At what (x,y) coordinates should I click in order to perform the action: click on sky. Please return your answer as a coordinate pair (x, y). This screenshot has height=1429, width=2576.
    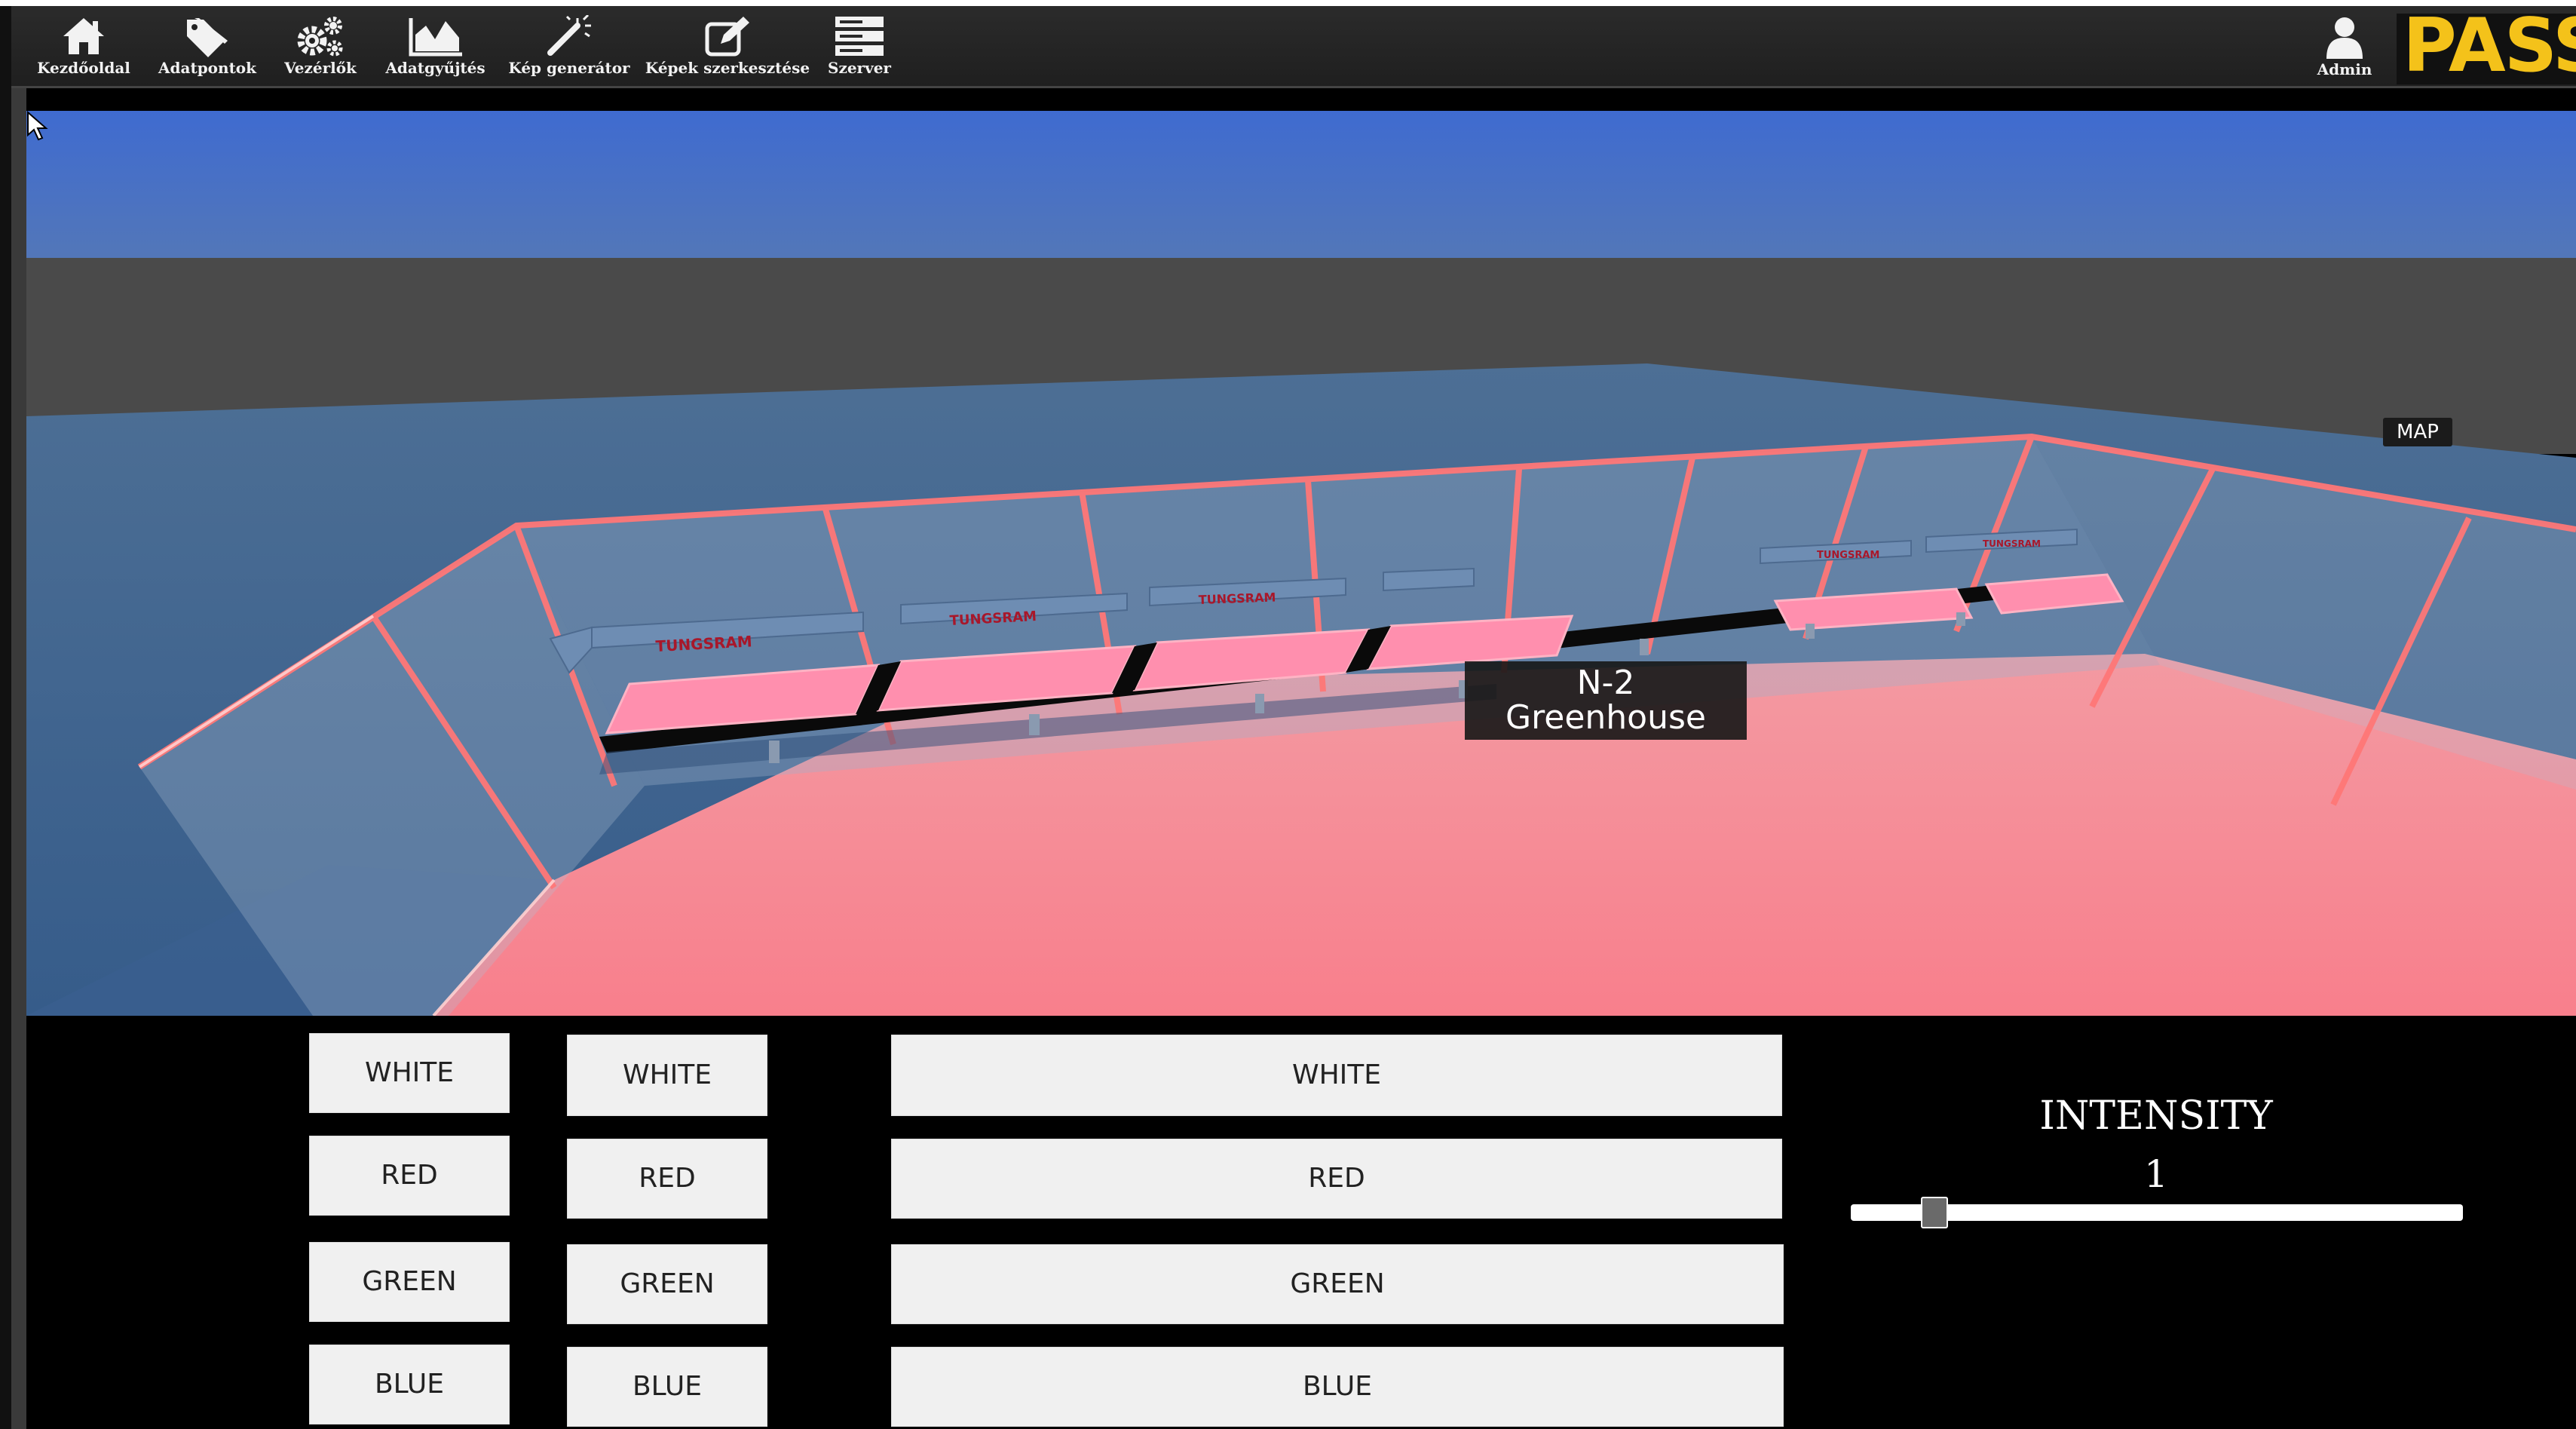
    Looking at the image, I should click on (1301, 186).